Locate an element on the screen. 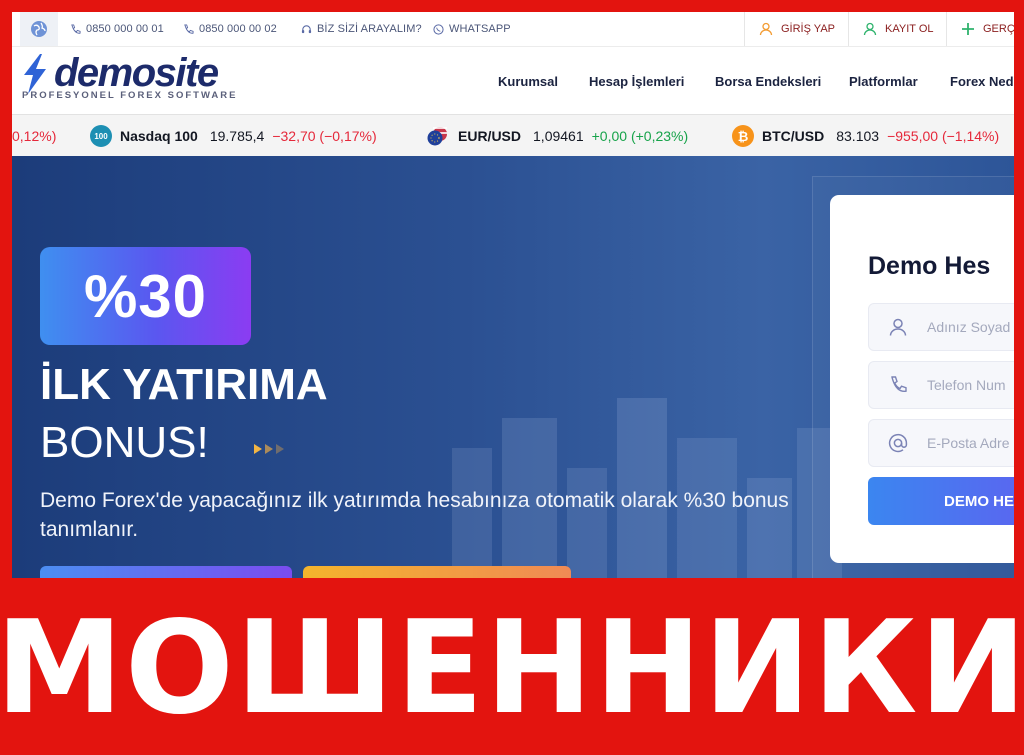  ticker-price: 83.103 is located at coordinates (858, 136).